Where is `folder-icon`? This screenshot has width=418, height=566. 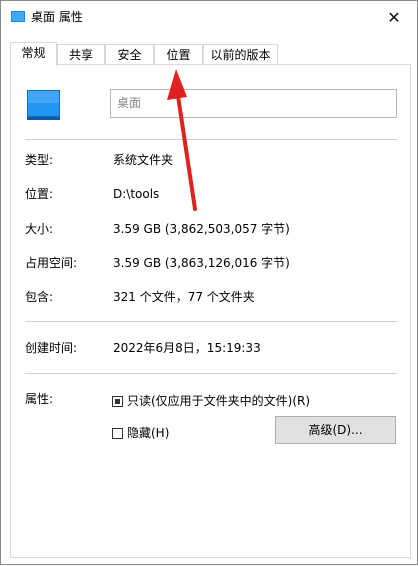 folder-icon is located at coordinates (18, 16).